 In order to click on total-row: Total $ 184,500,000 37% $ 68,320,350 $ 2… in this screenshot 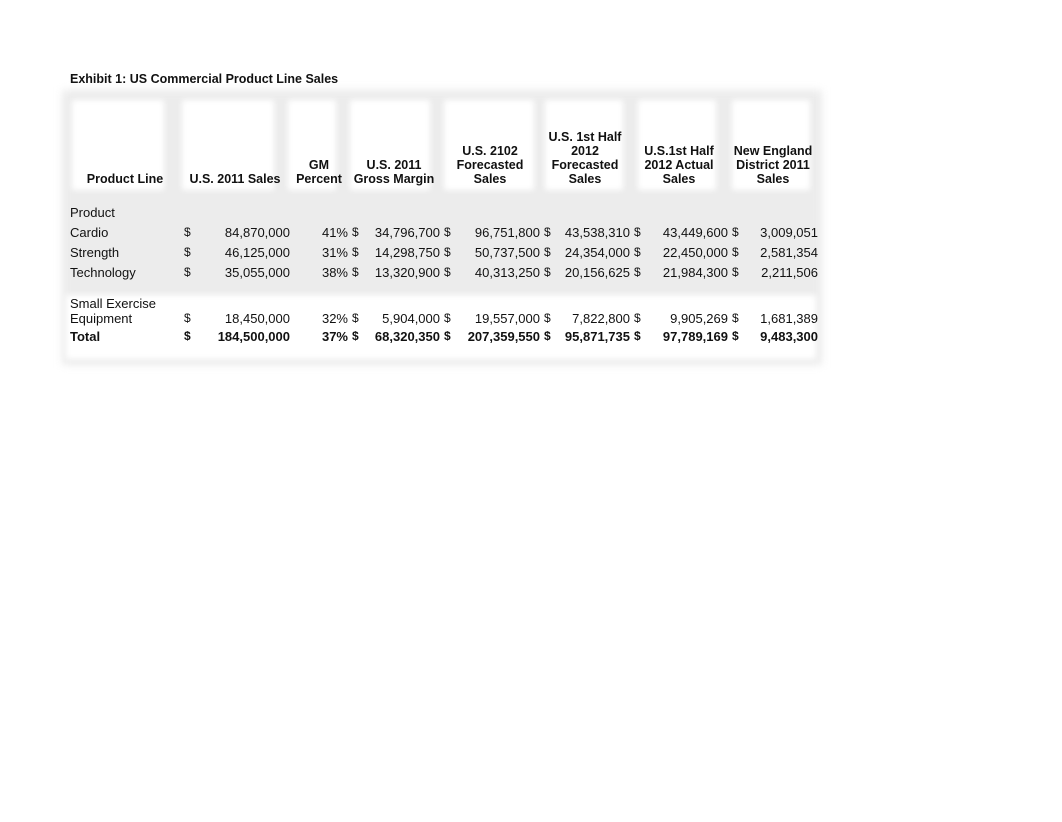, I will do `click(441, 336)`.